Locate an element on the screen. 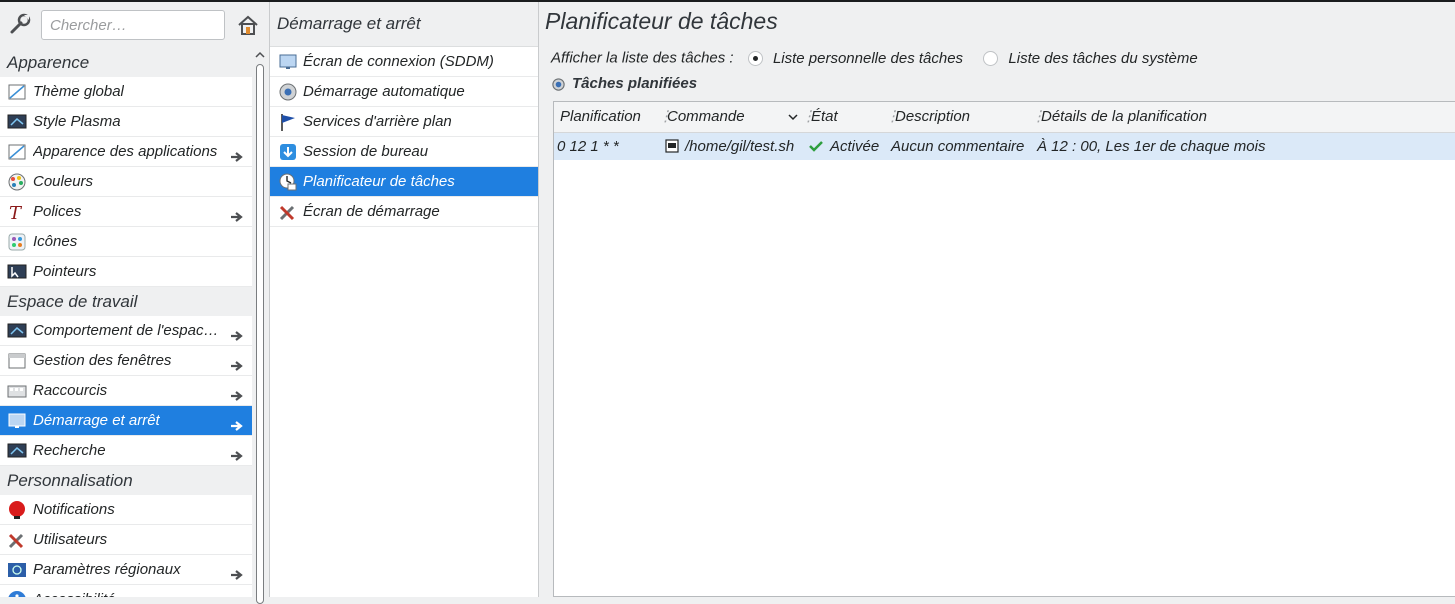 The image size is (1455, 604). sidebar-item: Comportement de l'espace de travail is located at coordinates (126, 331).